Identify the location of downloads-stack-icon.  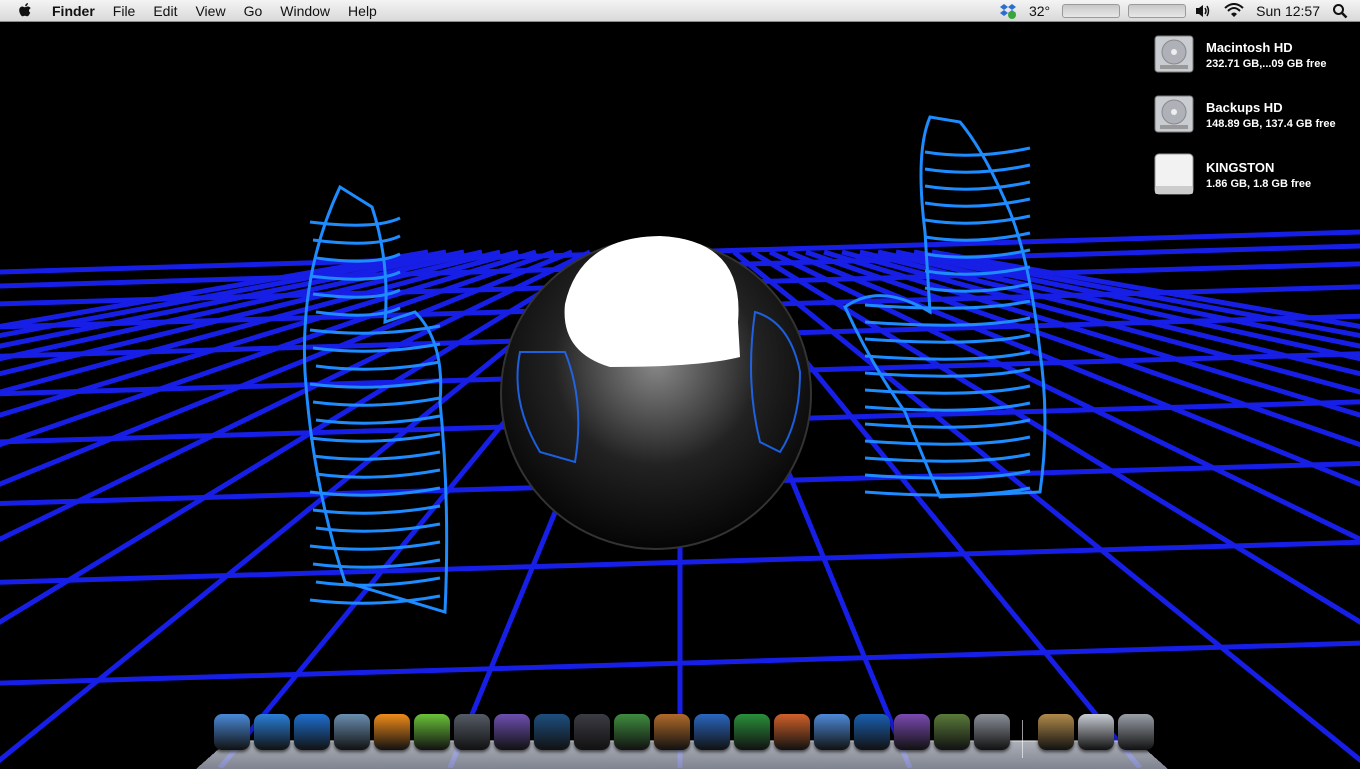
(1096, 732).